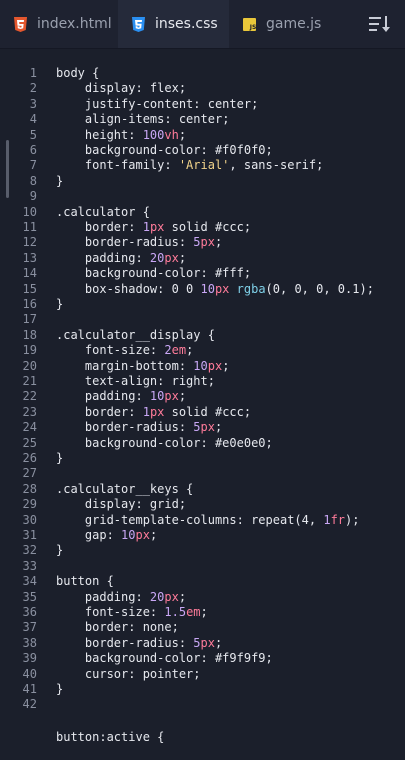 The image size is (405, 760). What do you see at coordinates (29, 473) in the screenshot?
I see `line-number: 27` at bounding box center [29, 473].